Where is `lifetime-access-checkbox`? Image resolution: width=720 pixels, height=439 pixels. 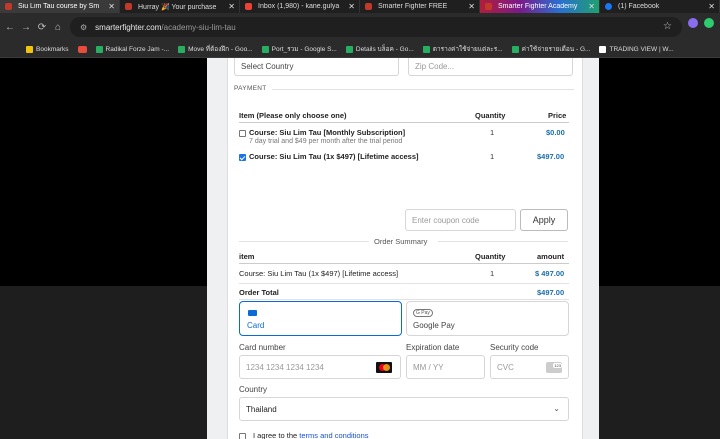 lifetime-access-checkbox is located at coordinates (242, 157).